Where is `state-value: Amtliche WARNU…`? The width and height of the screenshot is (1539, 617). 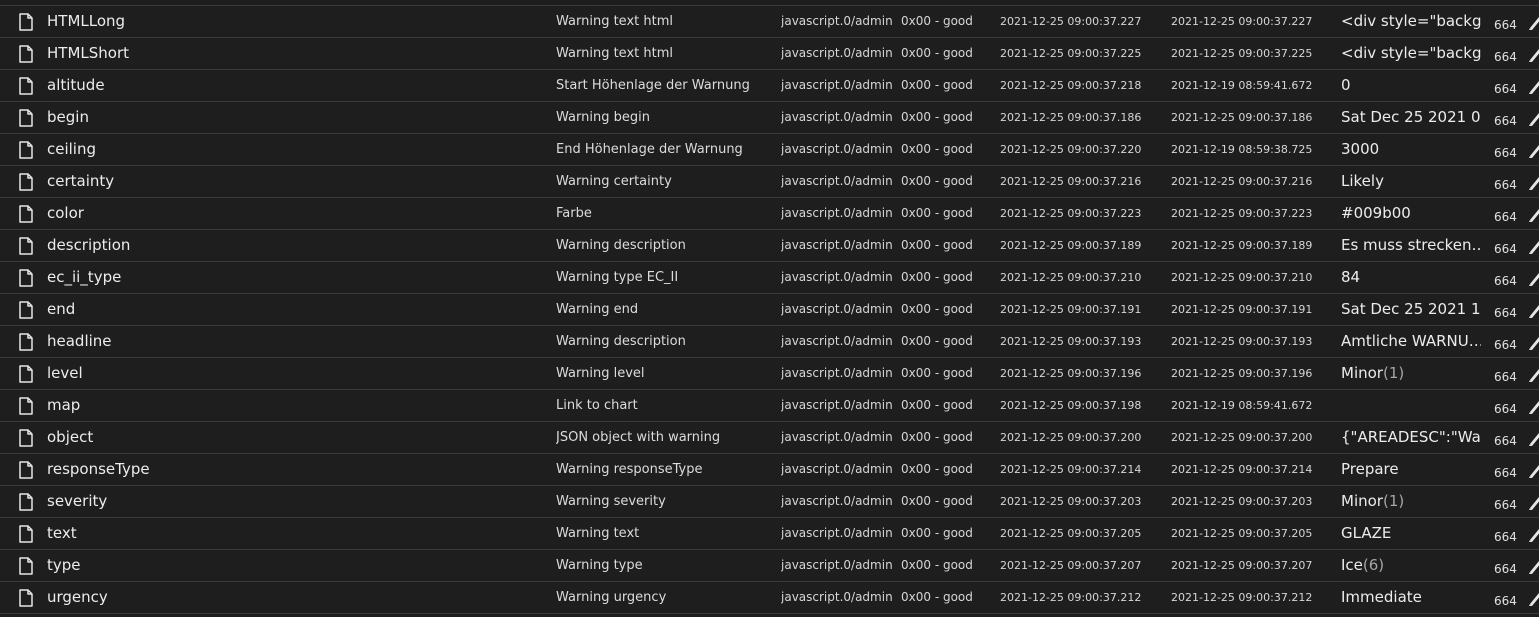
state-value: Amtliche WARNU… is located at coordinates (1411, 341).